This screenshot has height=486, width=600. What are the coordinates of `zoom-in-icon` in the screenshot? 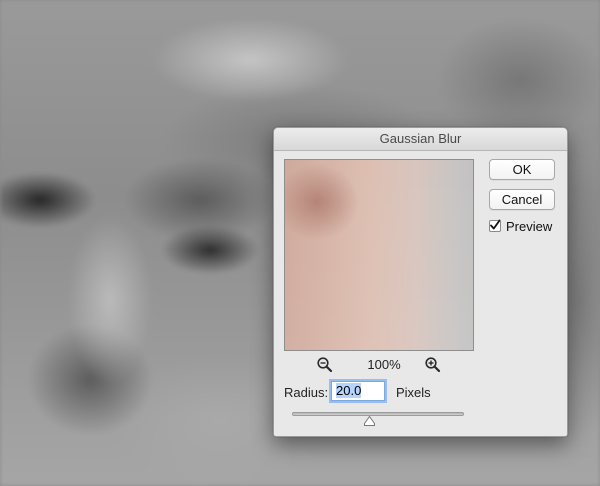 It's located at (432, 364).